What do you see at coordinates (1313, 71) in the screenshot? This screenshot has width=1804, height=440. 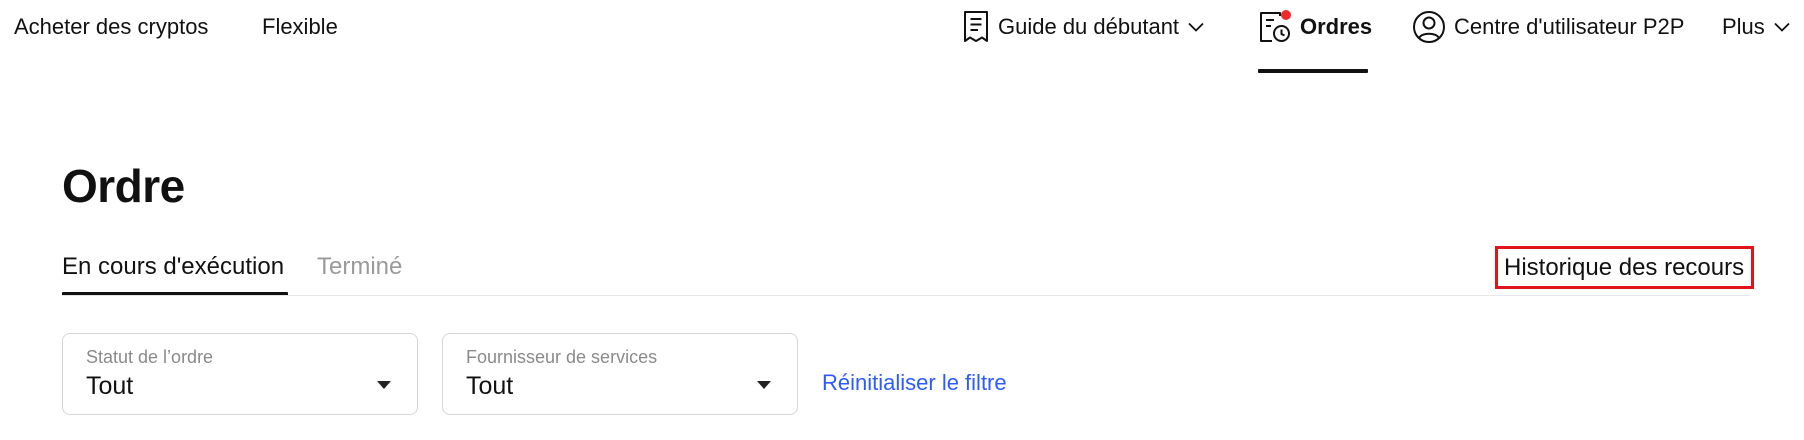 I see `nav-orders-active-indicator` at bounding box center [1313, 71].